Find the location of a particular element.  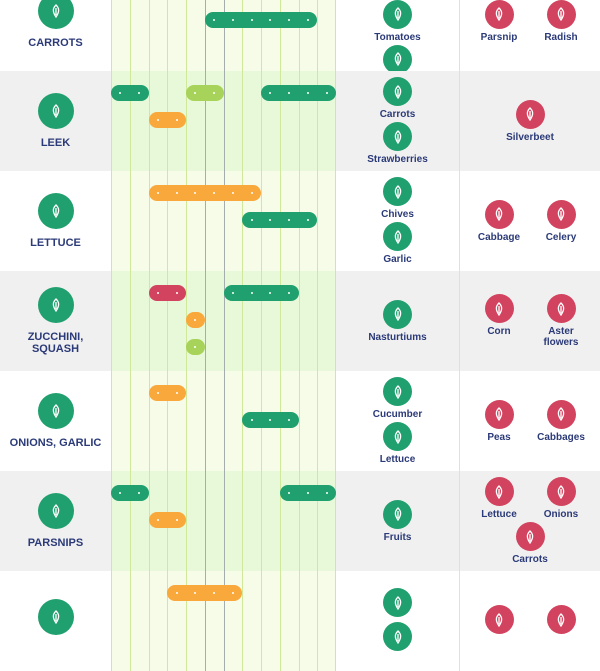

companions-cell: Cucumber Lettuce is located at coordinates (398, 421).